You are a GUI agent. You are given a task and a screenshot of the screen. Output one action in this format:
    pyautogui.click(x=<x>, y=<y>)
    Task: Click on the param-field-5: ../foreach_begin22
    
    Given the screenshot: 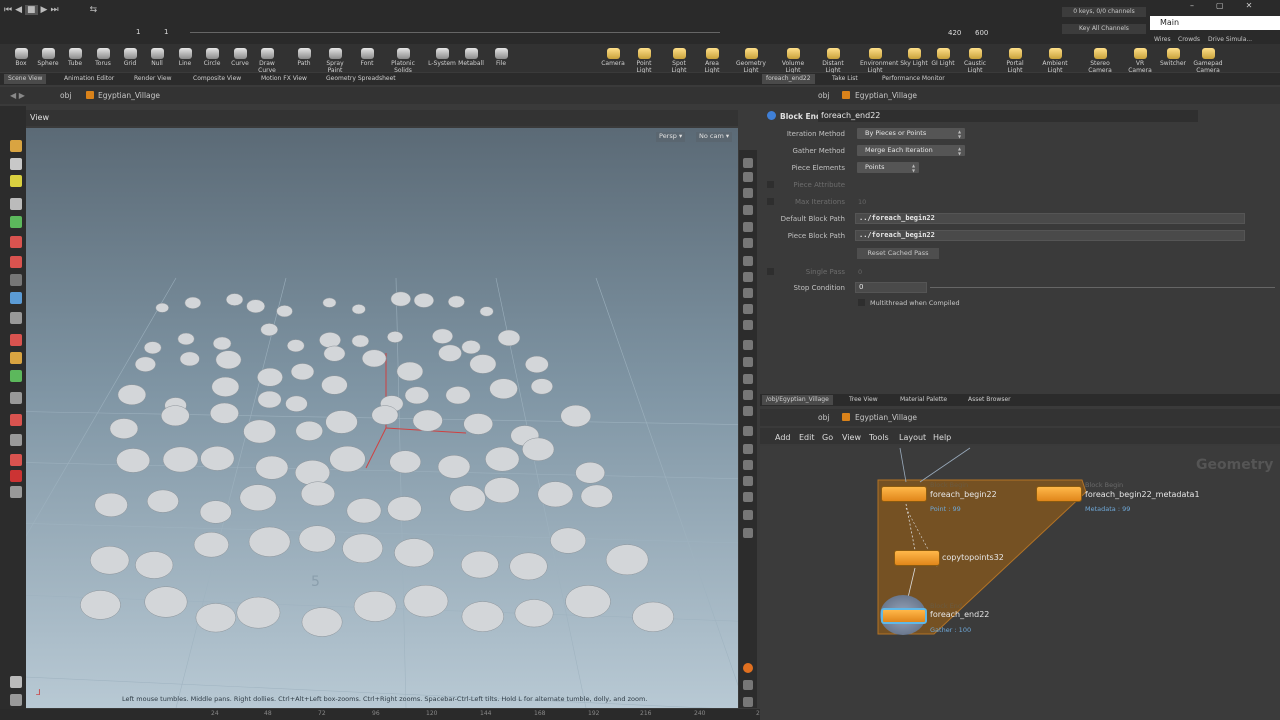 What is the action you would take?
    pyautogui.click(x=1050, y=218)
    